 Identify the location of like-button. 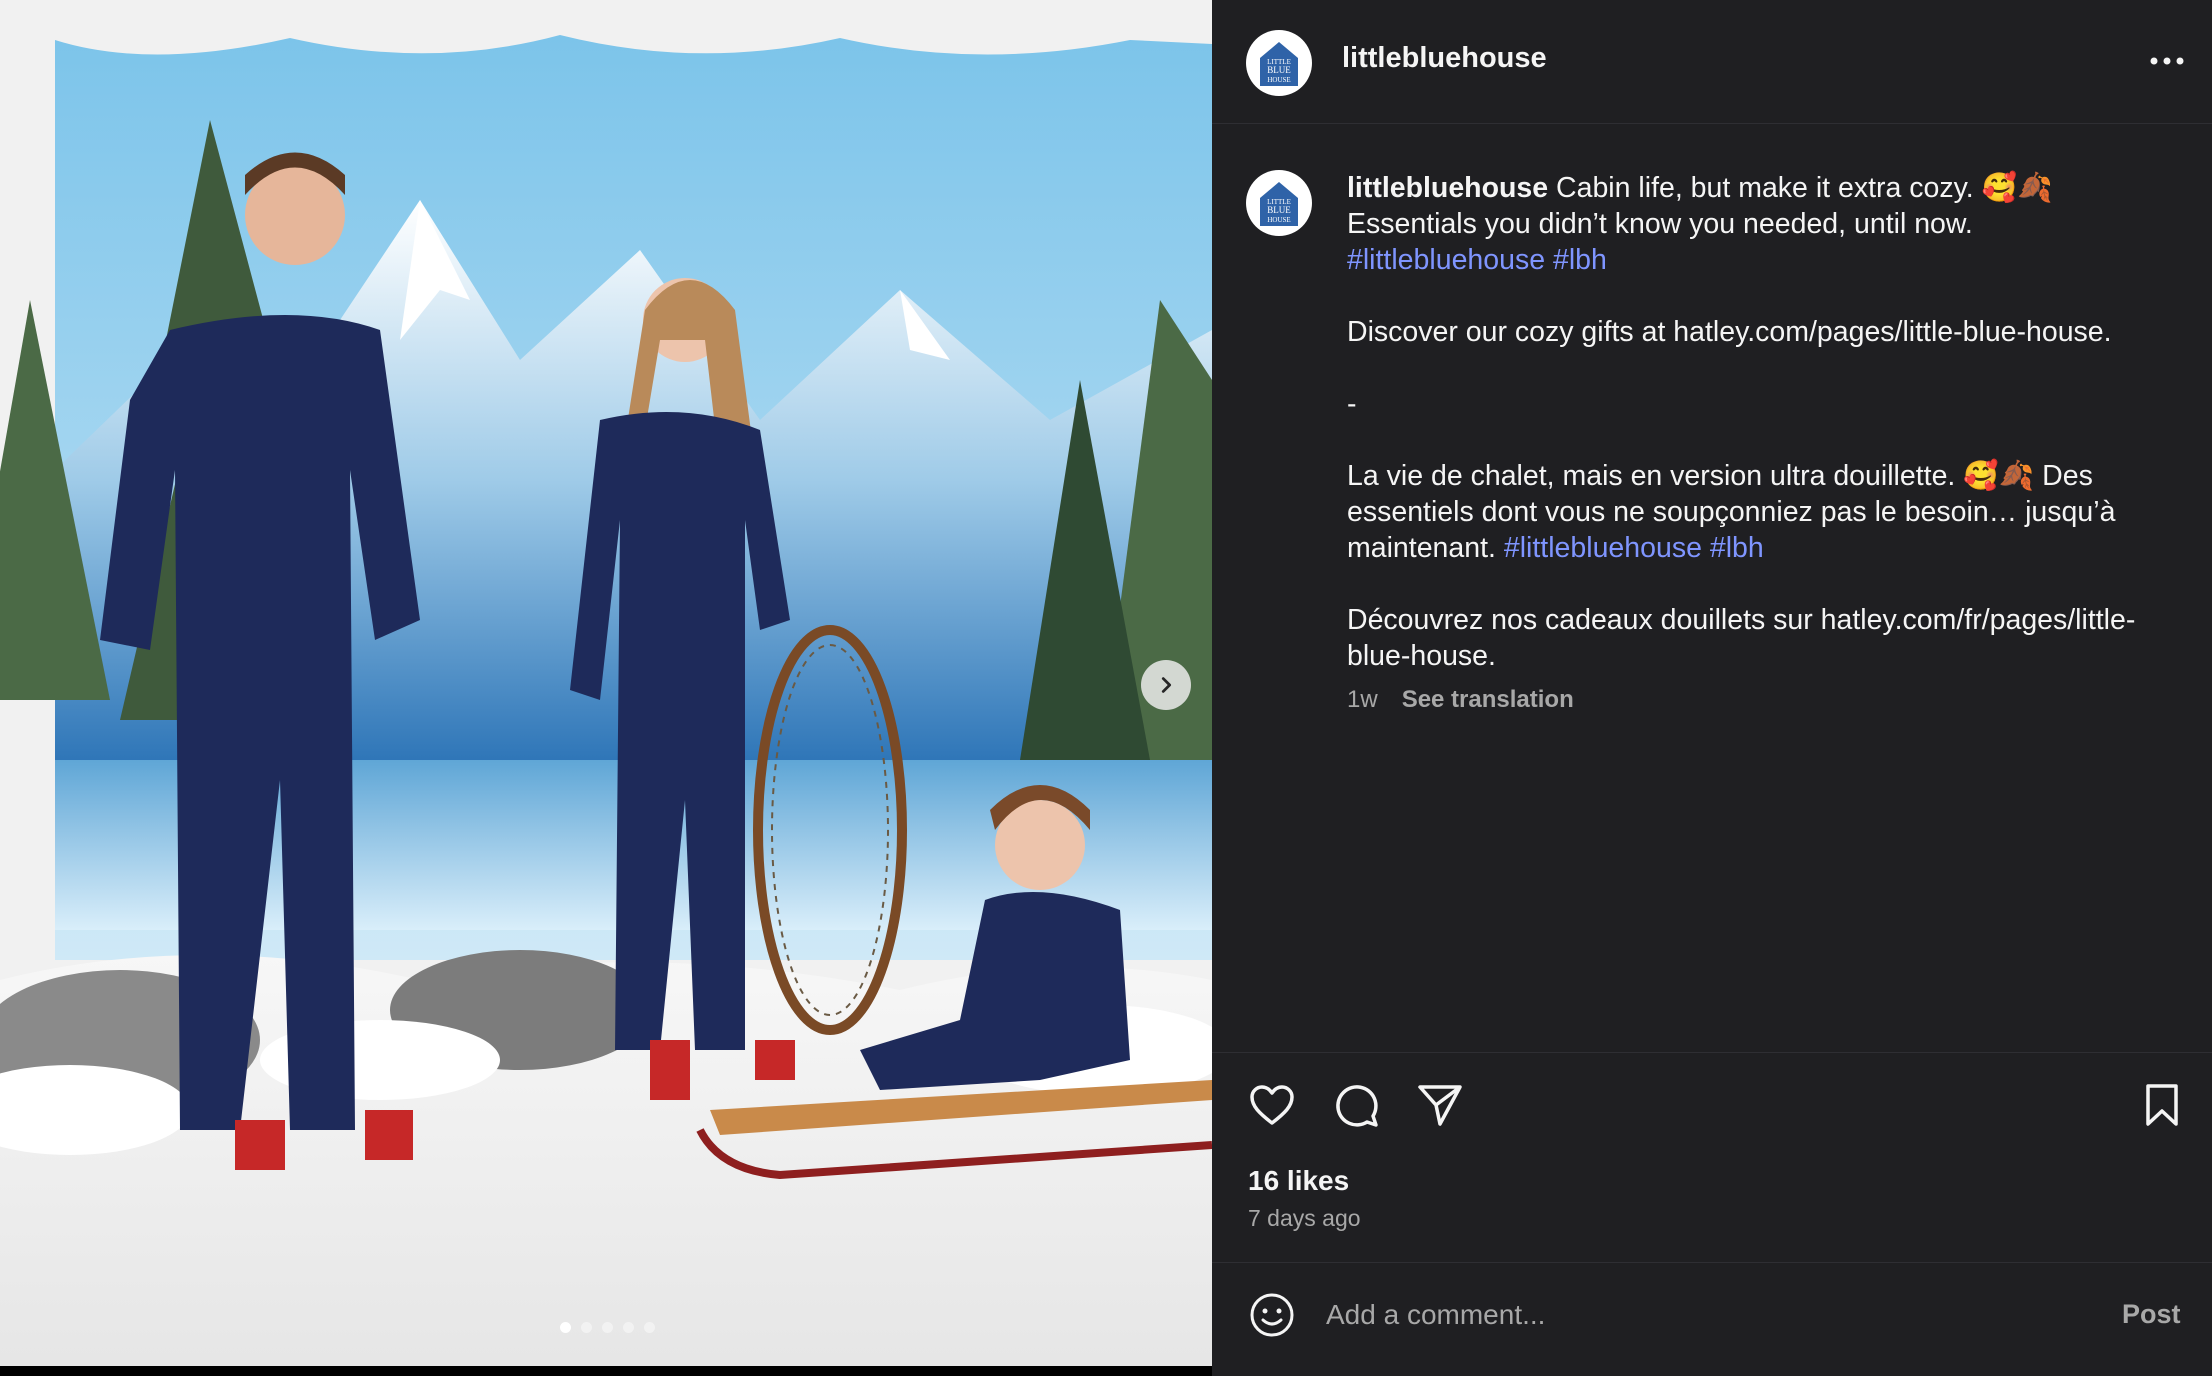
(1272, 1105).